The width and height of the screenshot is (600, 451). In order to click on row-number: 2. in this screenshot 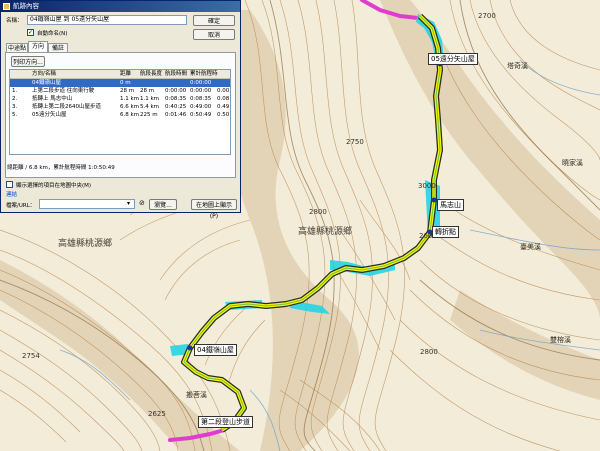, I will do `click(15, 99)`.